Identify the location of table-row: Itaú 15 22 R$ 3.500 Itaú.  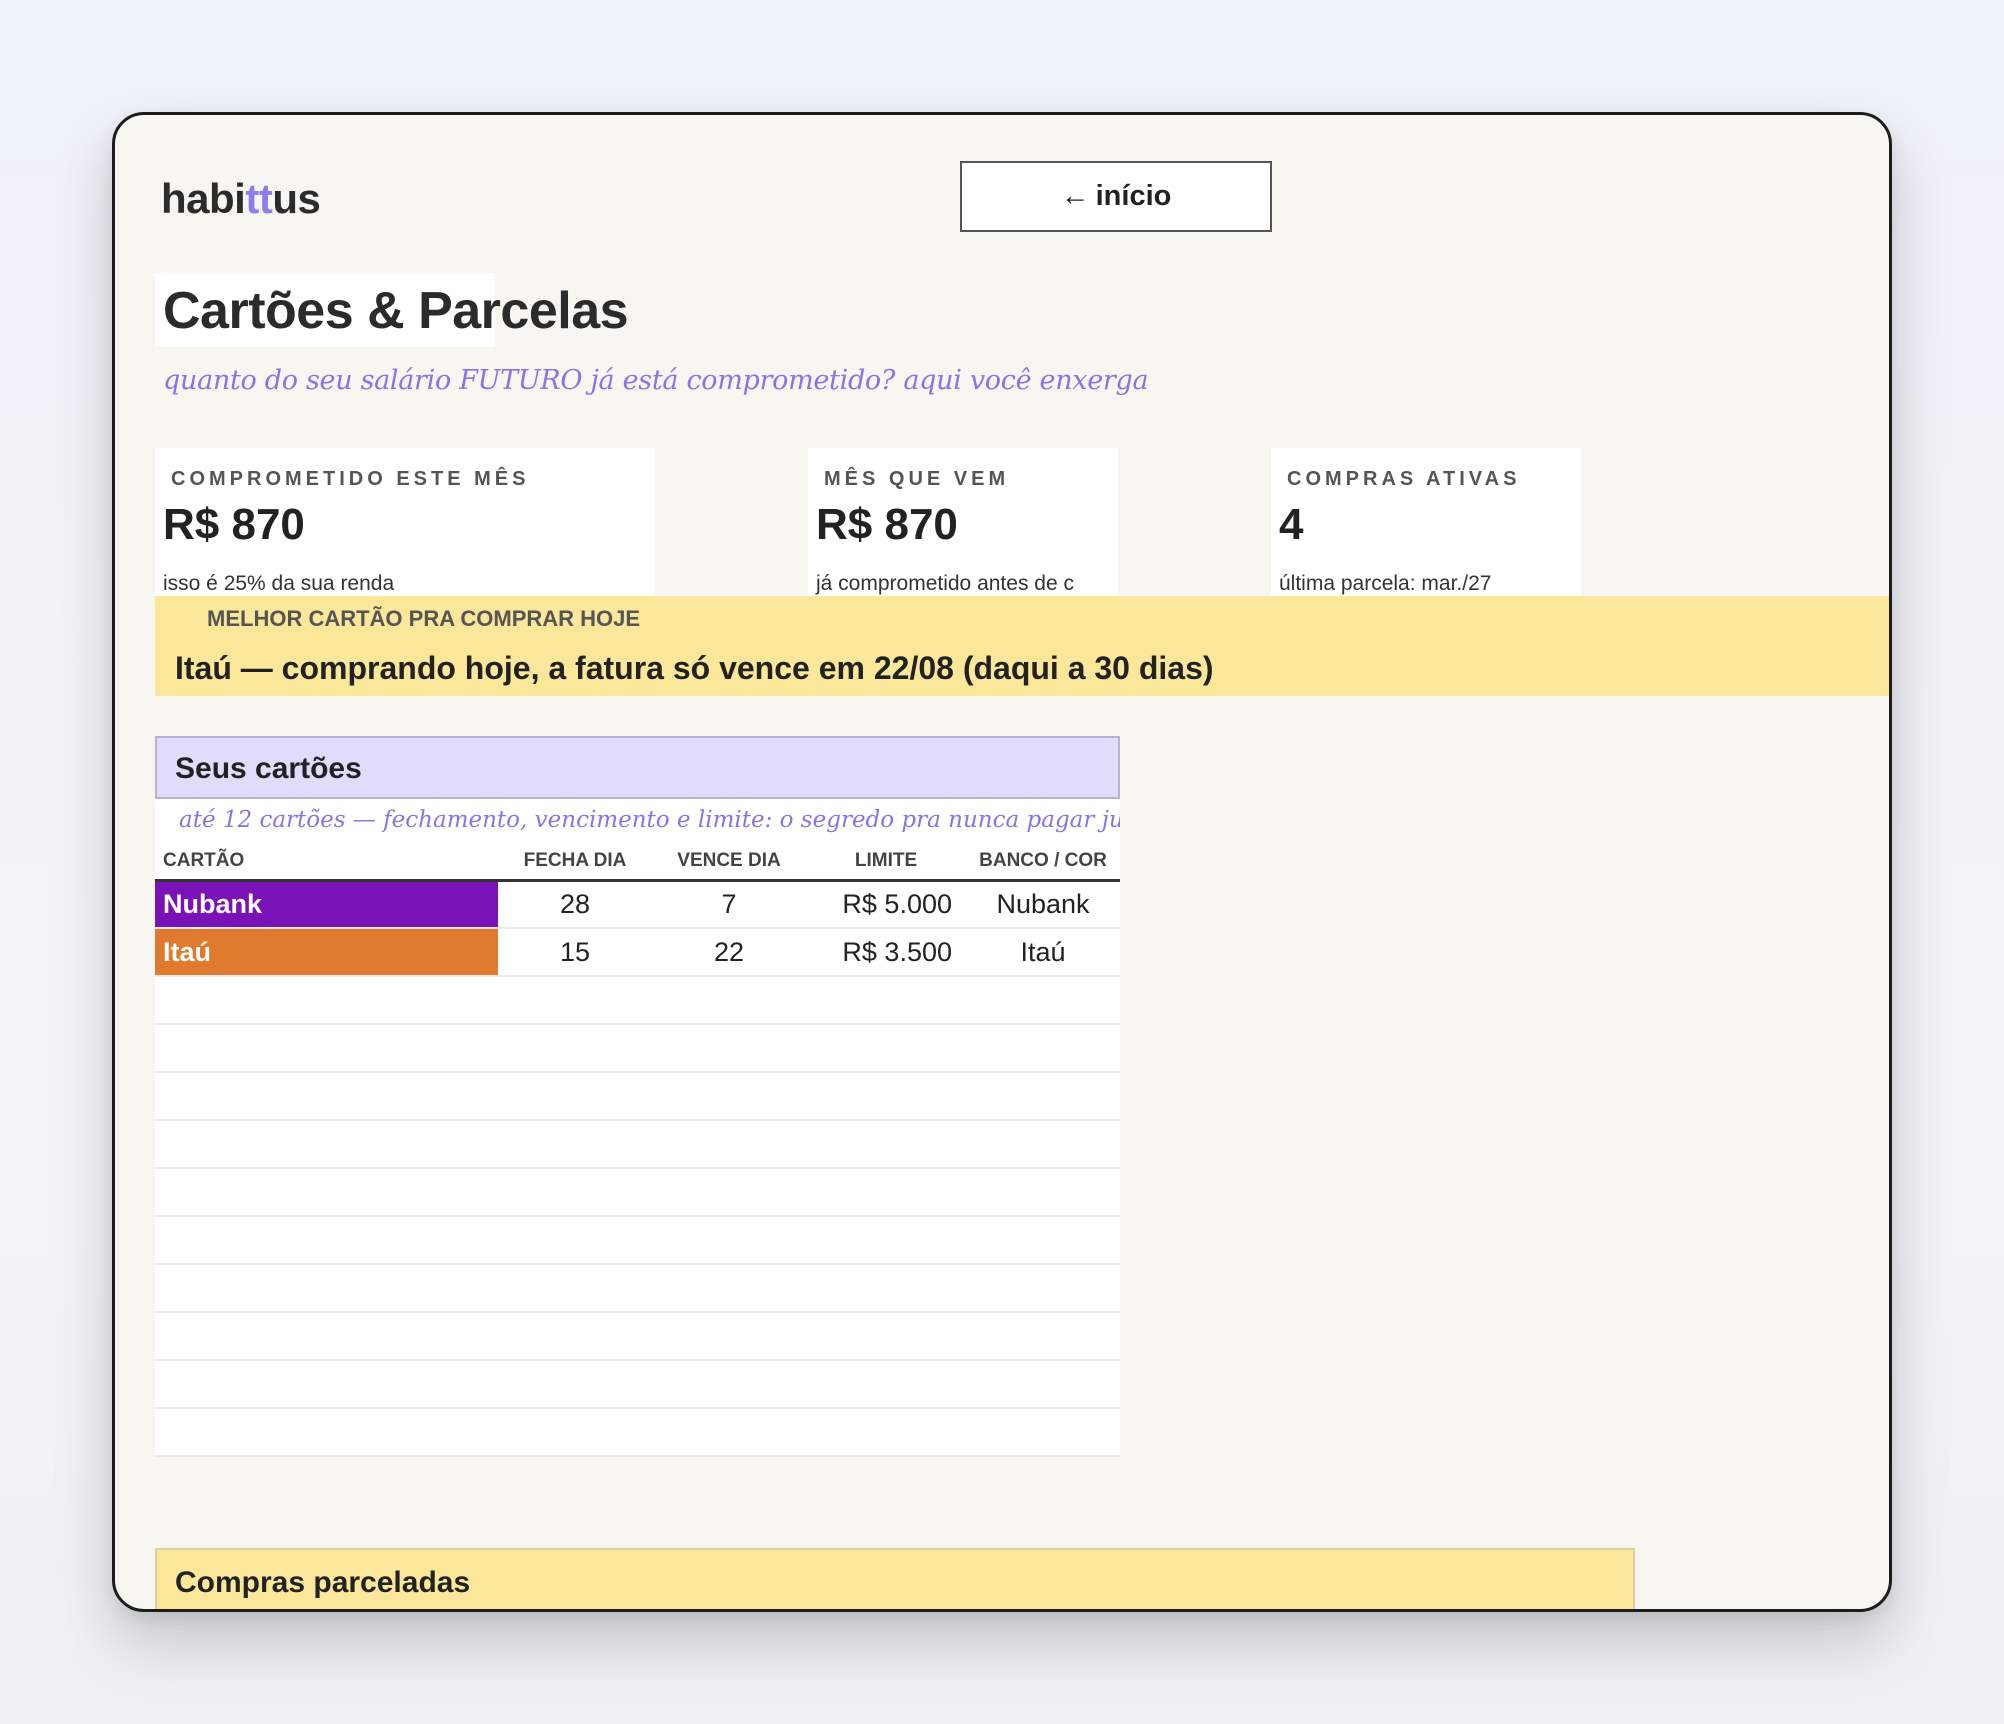
(637, 952).